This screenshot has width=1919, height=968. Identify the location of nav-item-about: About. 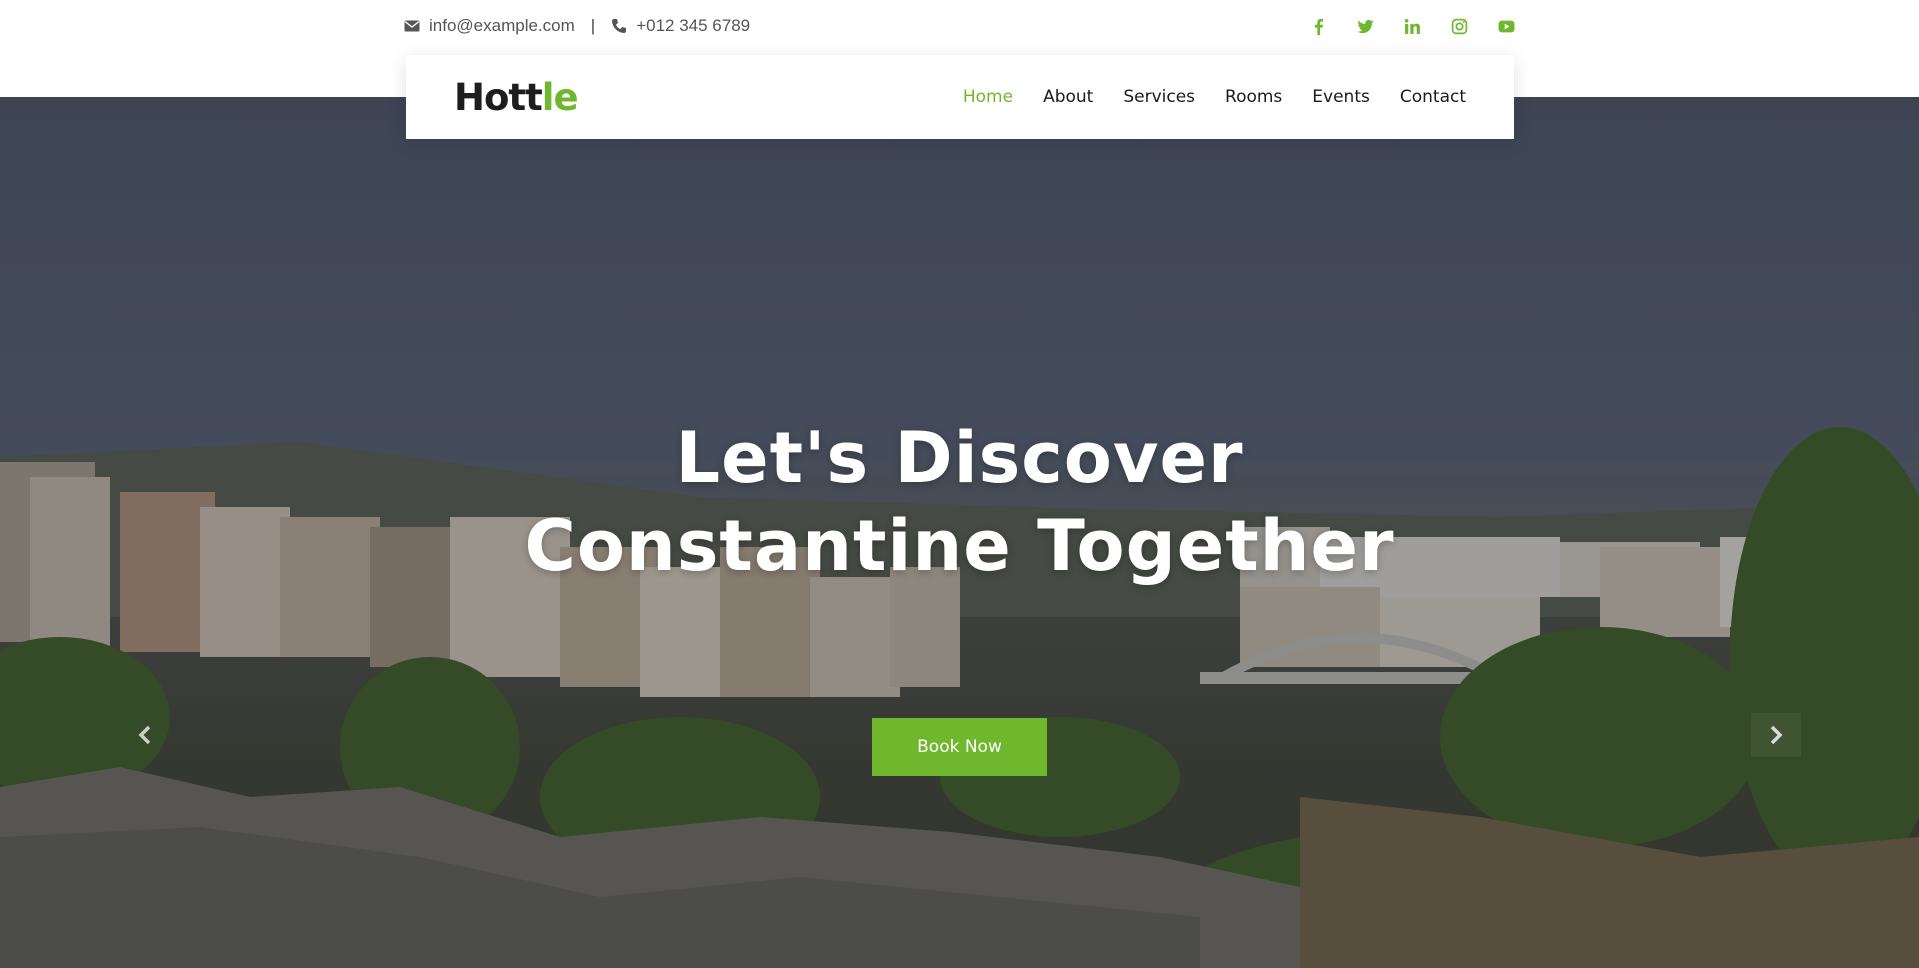
(1068, 97).